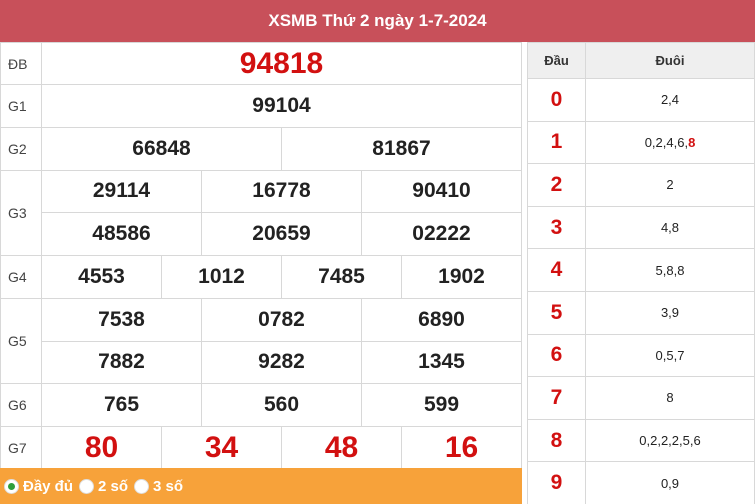 Image resolution: width=755 pixels, height=504 pixels. Describe the element at coordinates (21, 106) in the screenshot. I see `prize-label: G1` at that location.